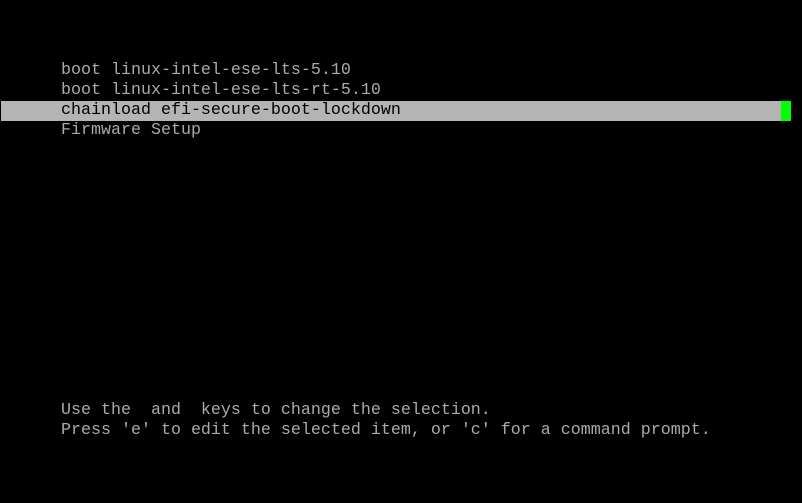  Describe the element at coordinates (131, 130) in the screenshot. I see `menu-item-label: Firmware Setup` at that location.